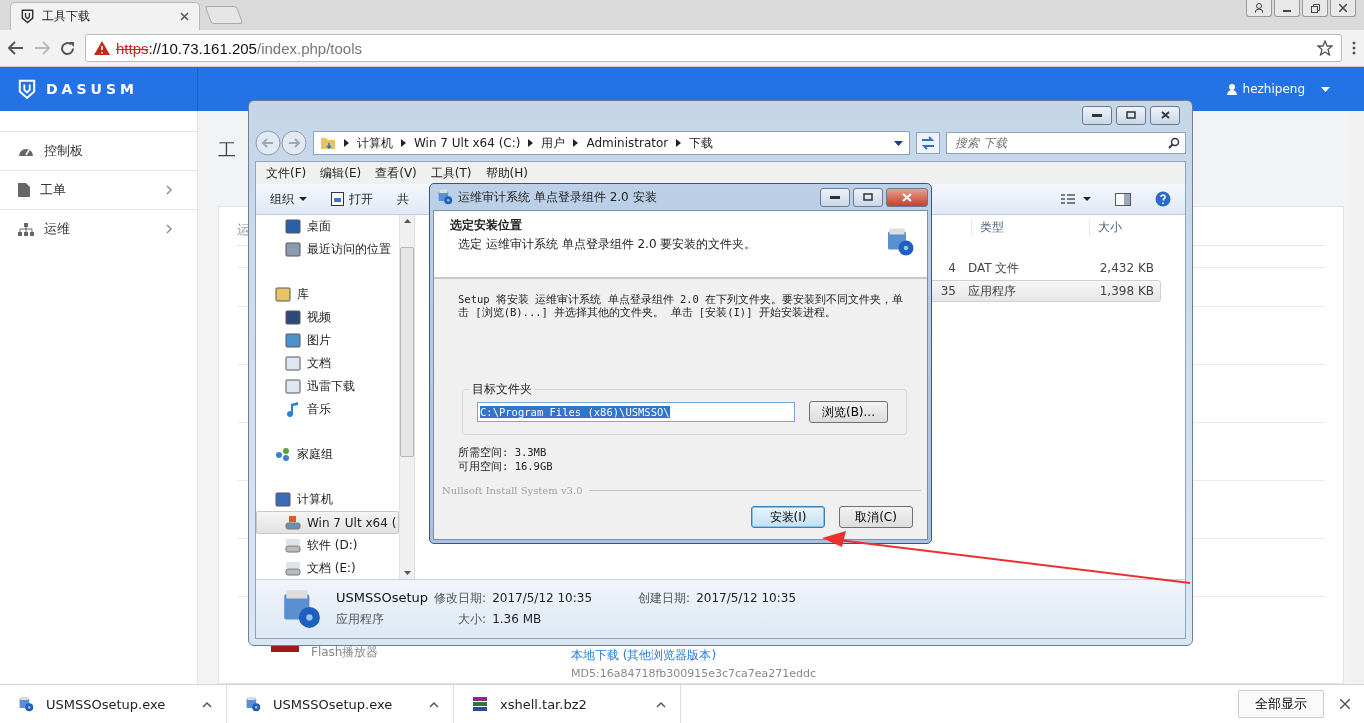 This screenshot has width=1364, height=723. Describe the element at coordinates (694, 673) in the screenshot. I see `md5-text: MD5:16a84718fb300915e3c7ca7ea271eddc` at that location.